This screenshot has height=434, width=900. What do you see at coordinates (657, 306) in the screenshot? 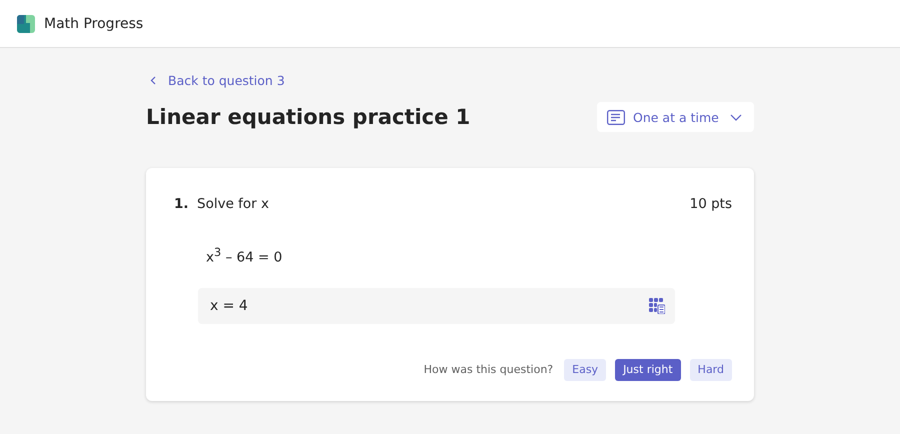
I see `calculator-icon` at bounding box center [657, 306].